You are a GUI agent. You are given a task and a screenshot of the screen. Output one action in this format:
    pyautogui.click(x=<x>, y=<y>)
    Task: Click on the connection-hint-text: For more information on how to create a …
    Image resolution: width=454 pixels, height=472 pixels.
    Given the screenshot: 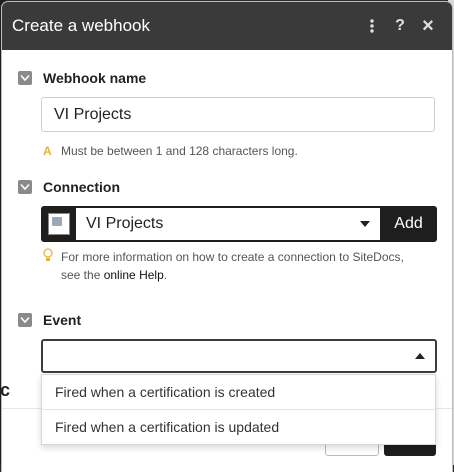 What is the action you would take?
    pyautogui.click(x=232, y=266)
    